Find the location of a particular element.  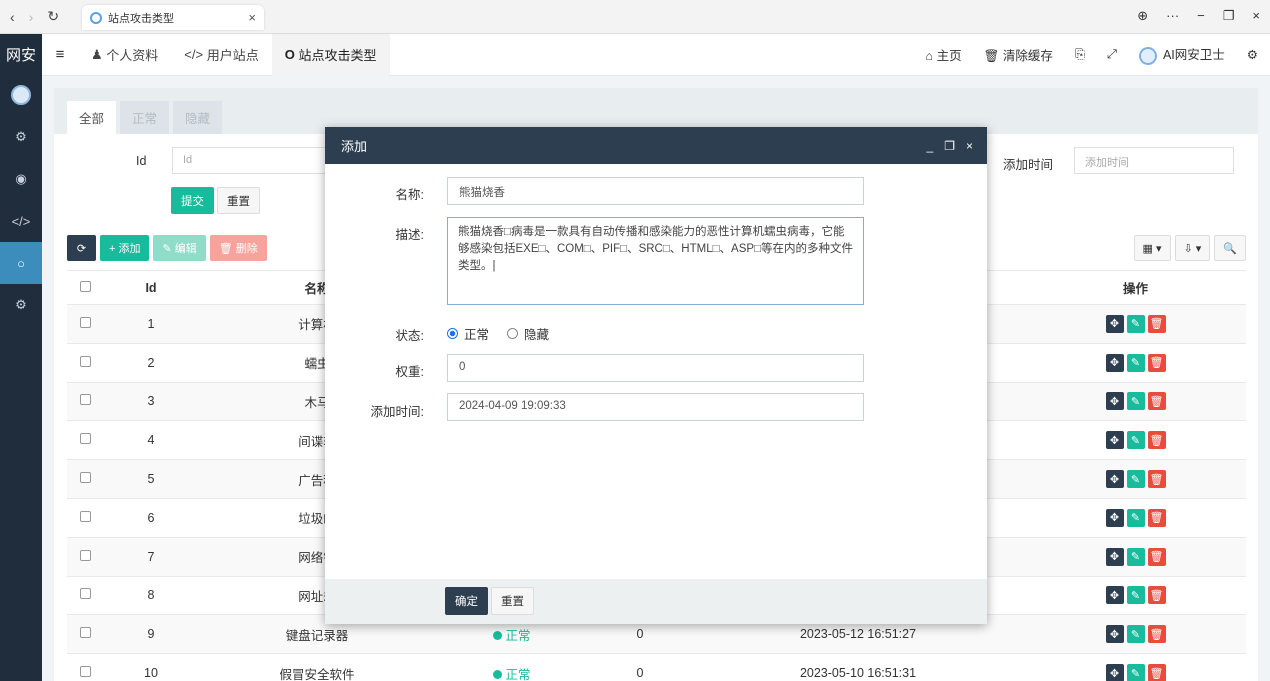

tab-close-icon: × is located at coordinates (252, 17).